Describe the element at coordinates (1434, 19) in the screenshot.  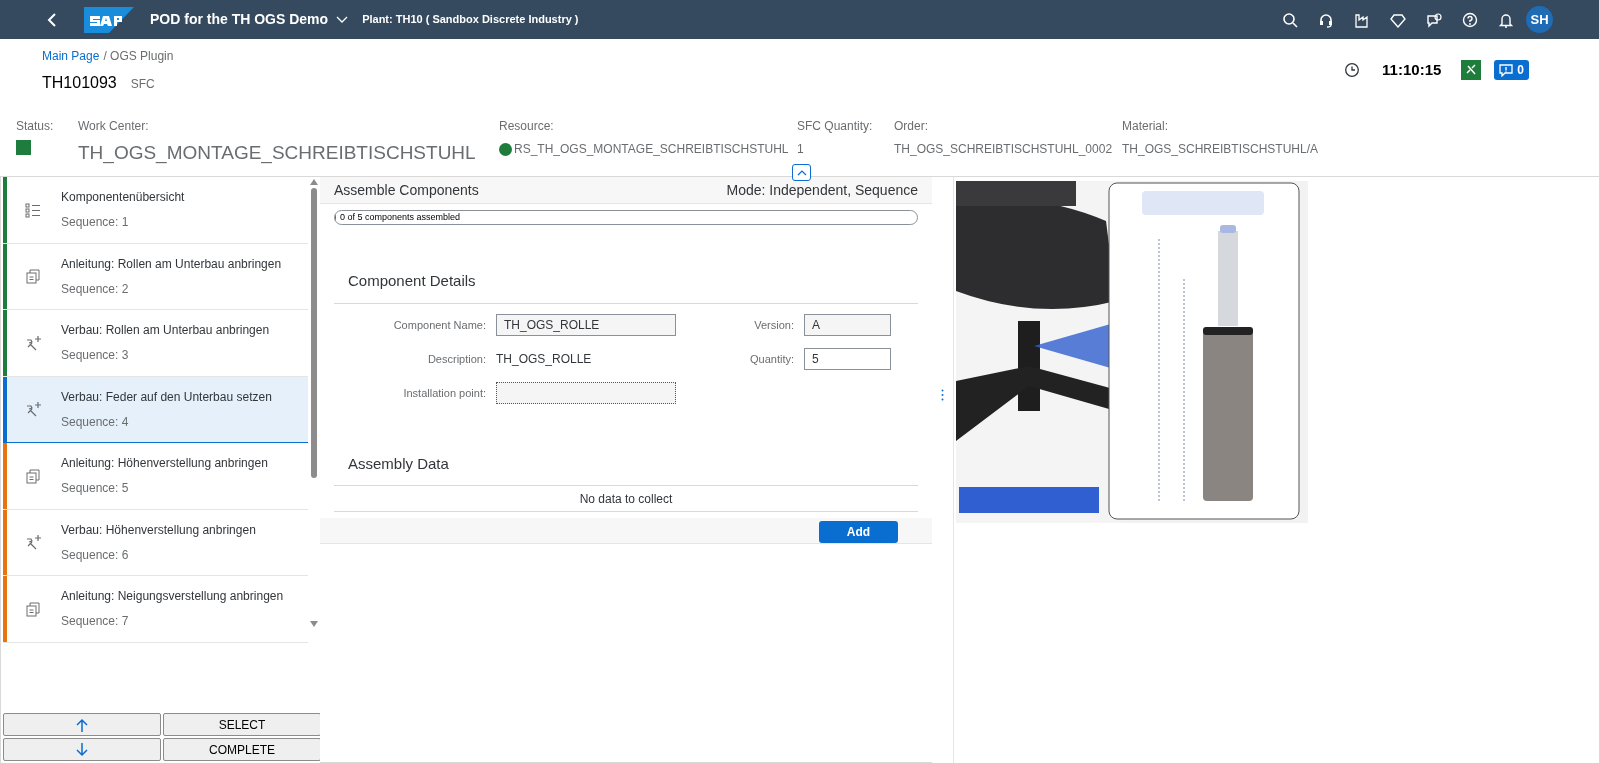
I see `chat-icon` at that location.